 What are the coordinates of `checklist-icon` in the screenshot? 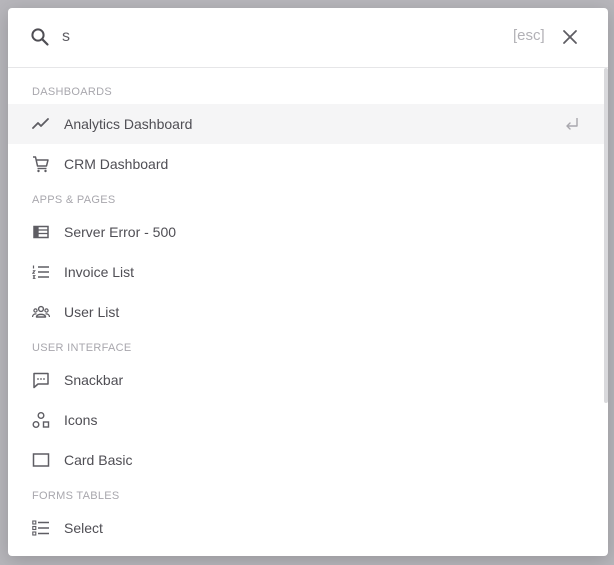 It's located at (41, 528).